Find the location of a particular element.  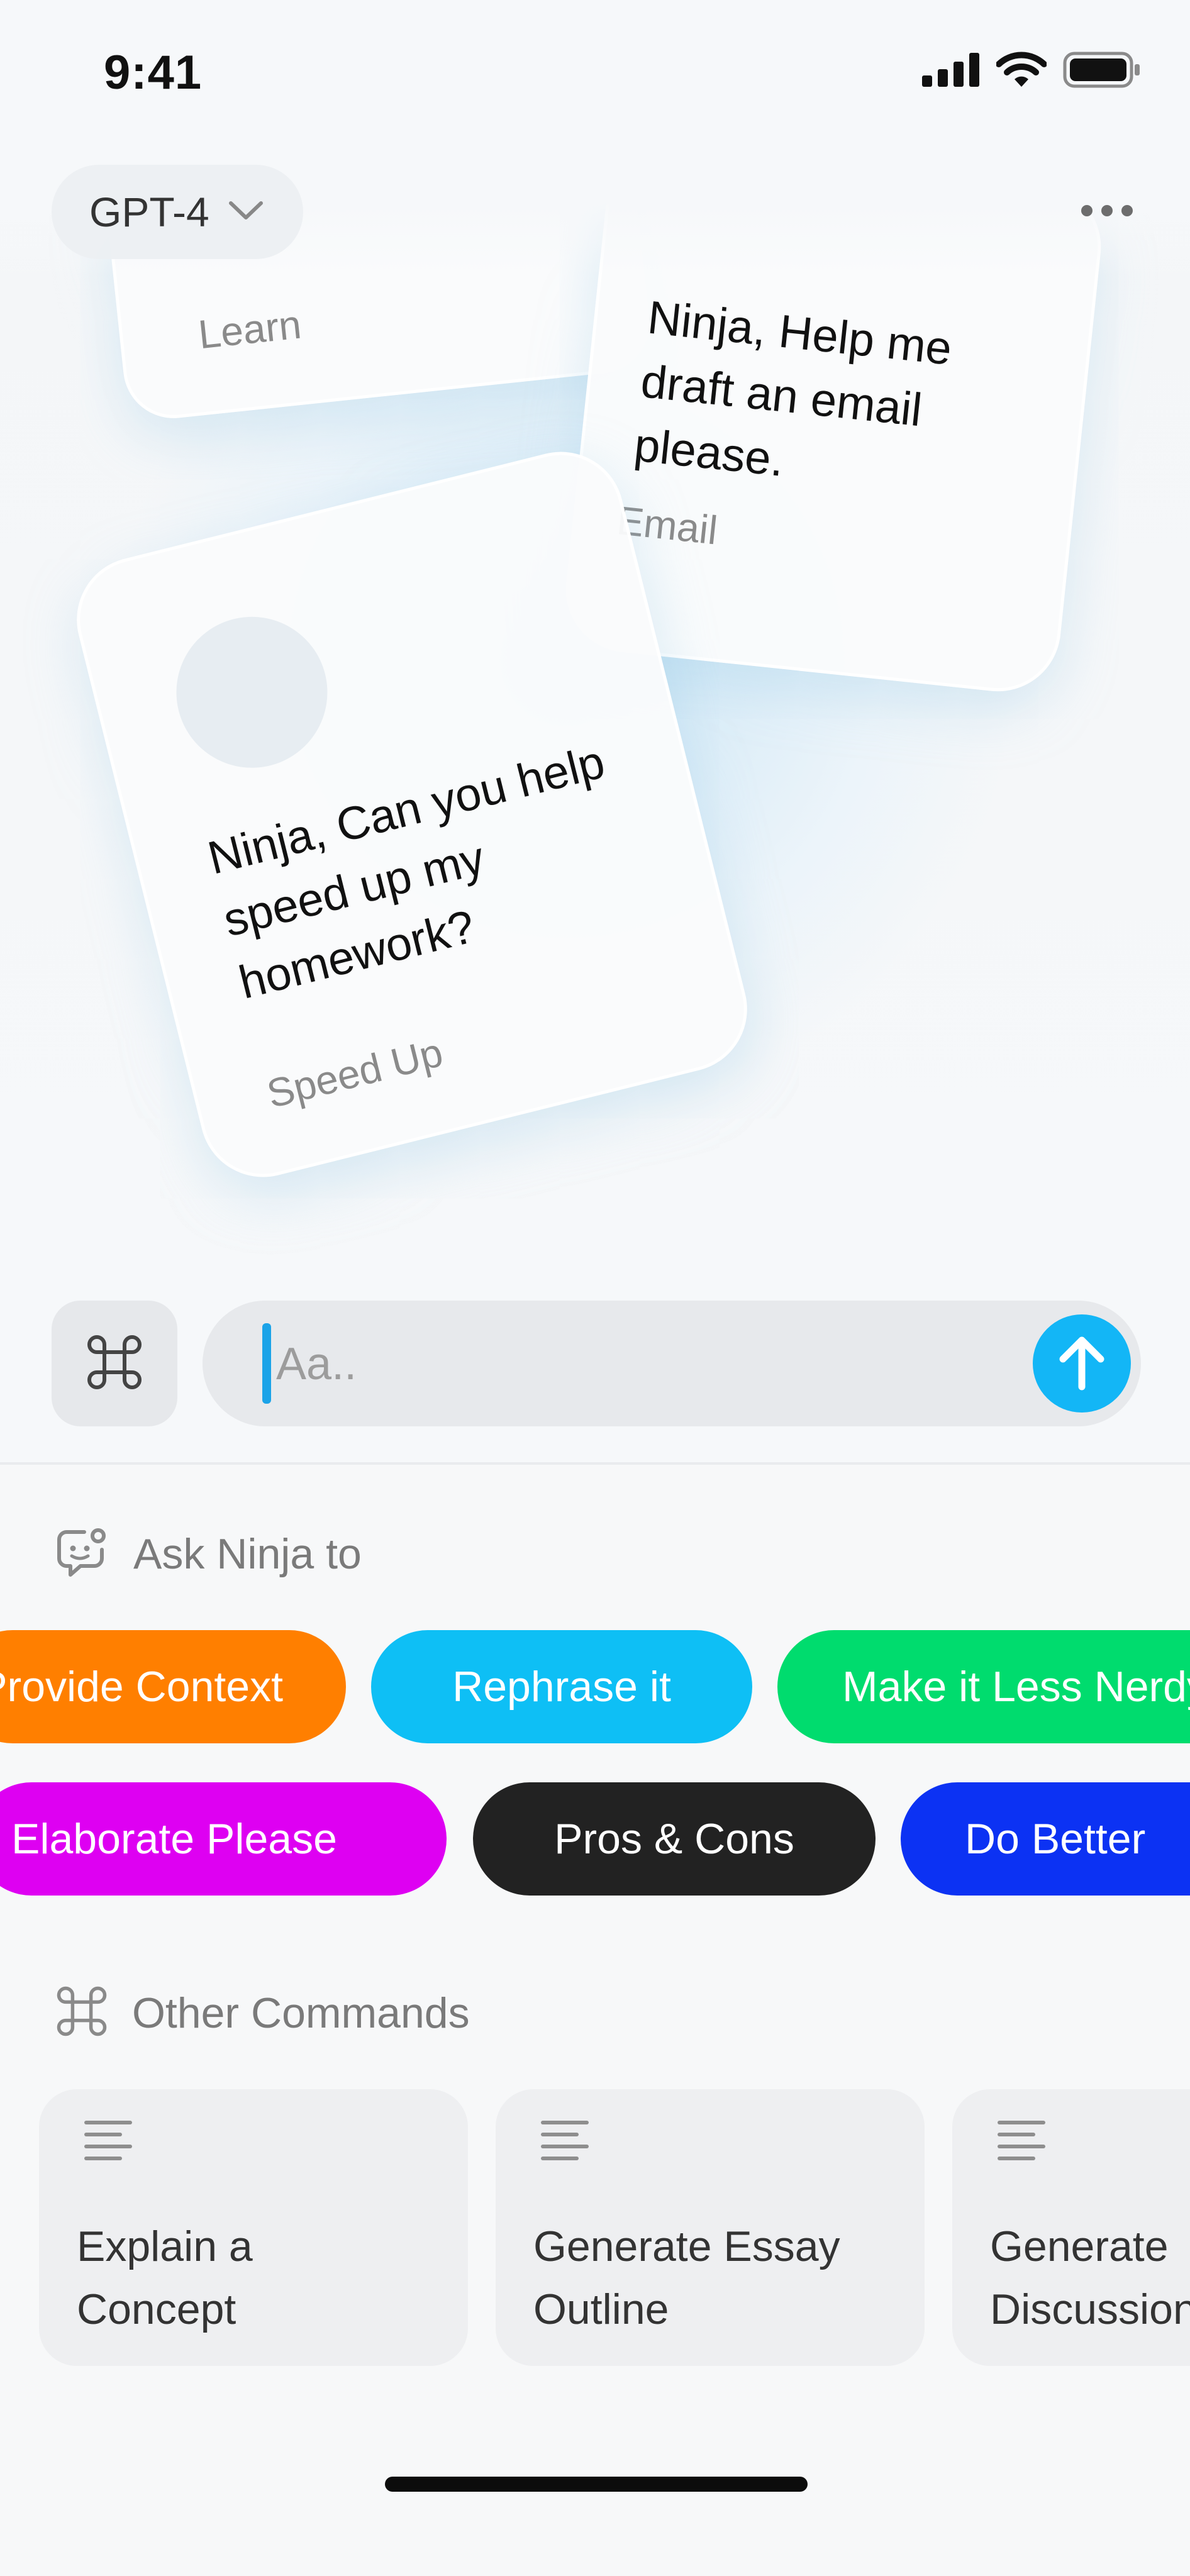

ask-section-header: Ask Ninja to is located at coordinates (208, 1553).